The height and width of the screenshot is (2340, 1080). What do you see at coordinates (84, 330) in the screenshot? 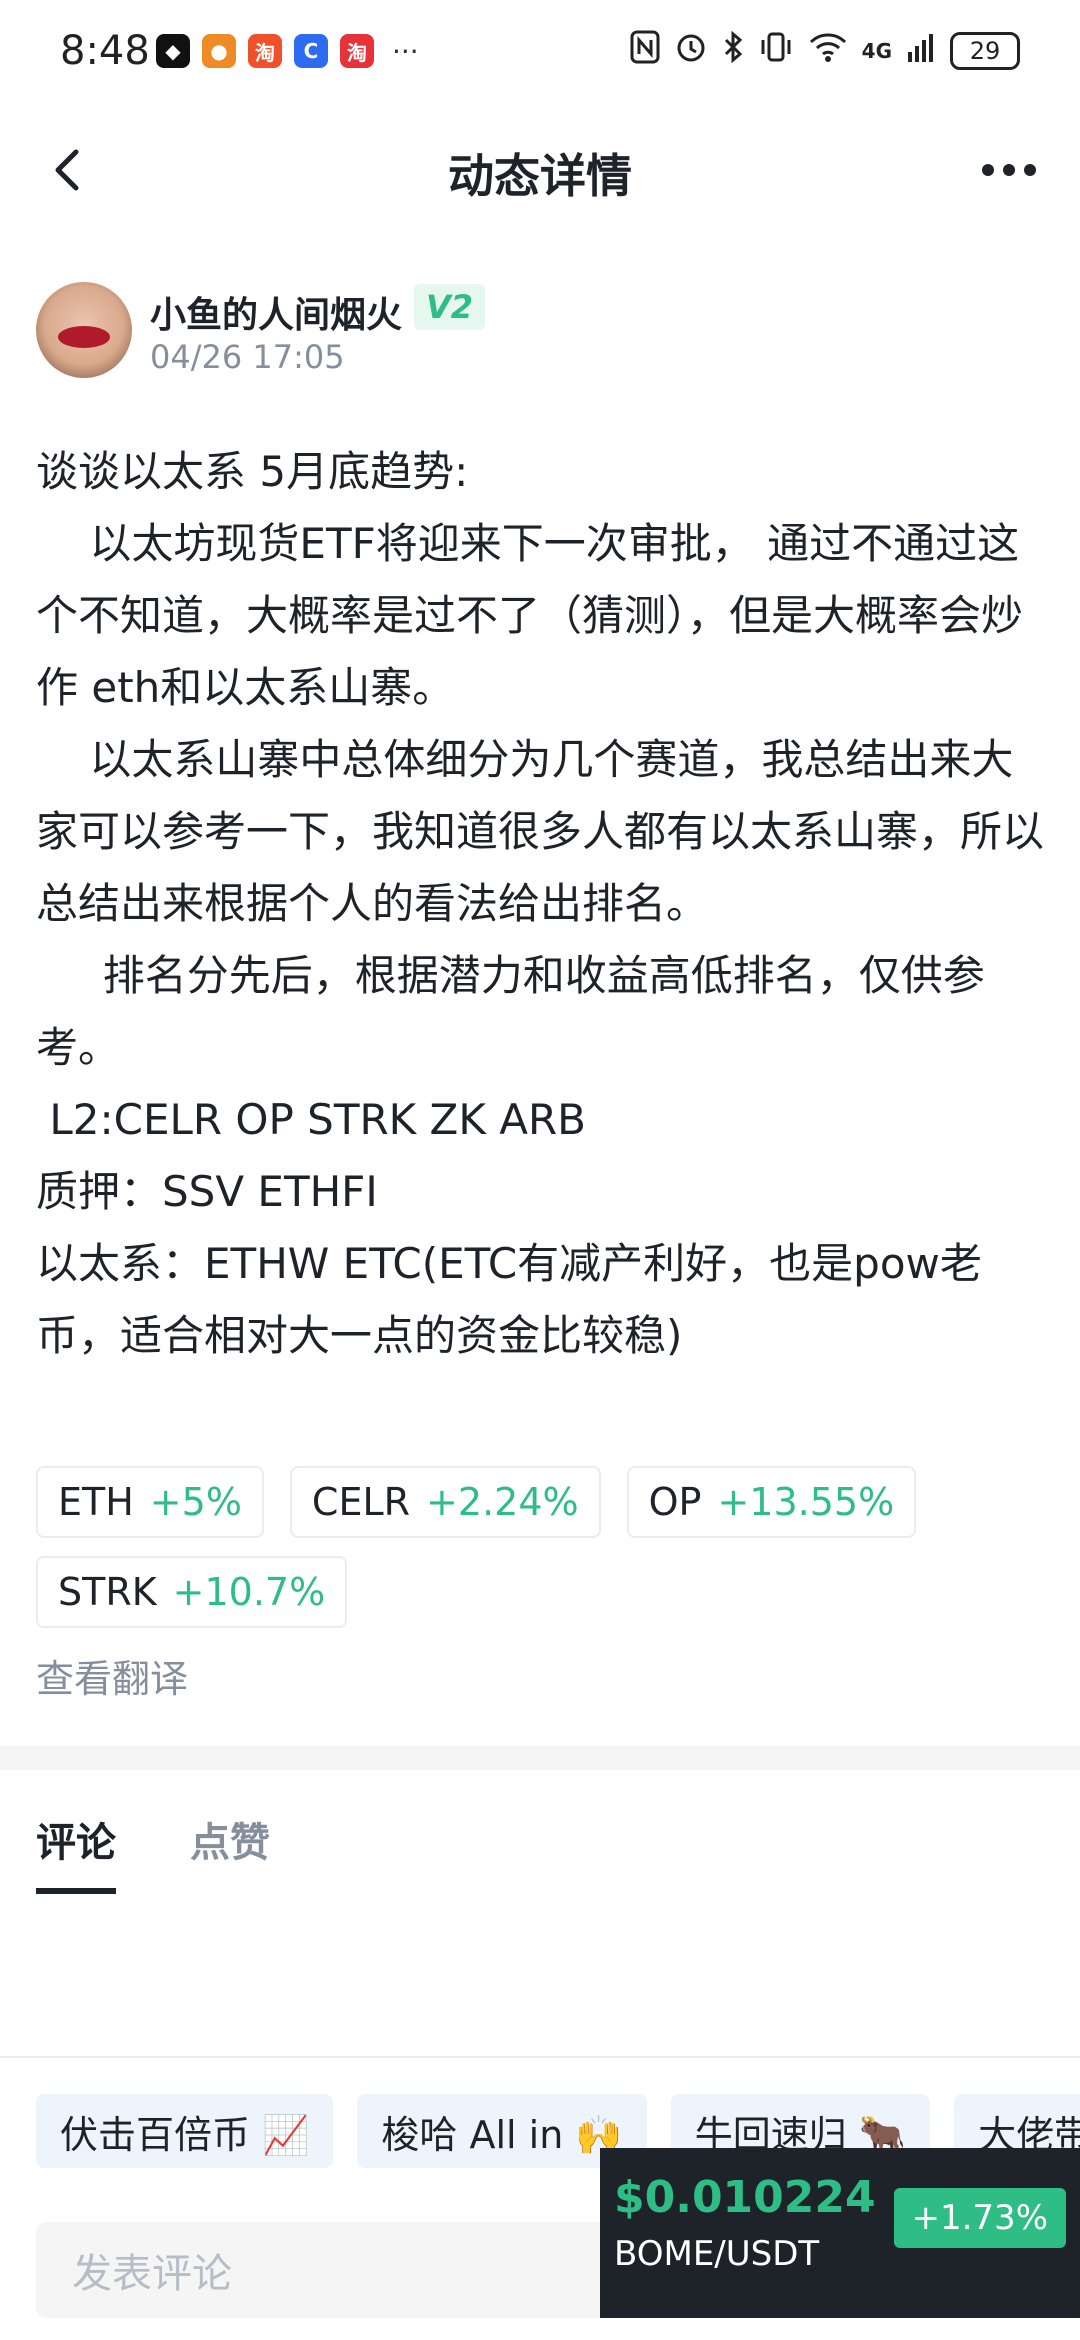
I see `avatar` at bounding box center [84, 330].